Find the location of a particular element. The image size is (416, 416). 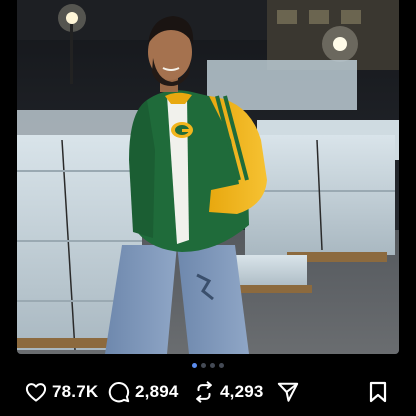

share-send-icon is located at coordinates (288, 392).